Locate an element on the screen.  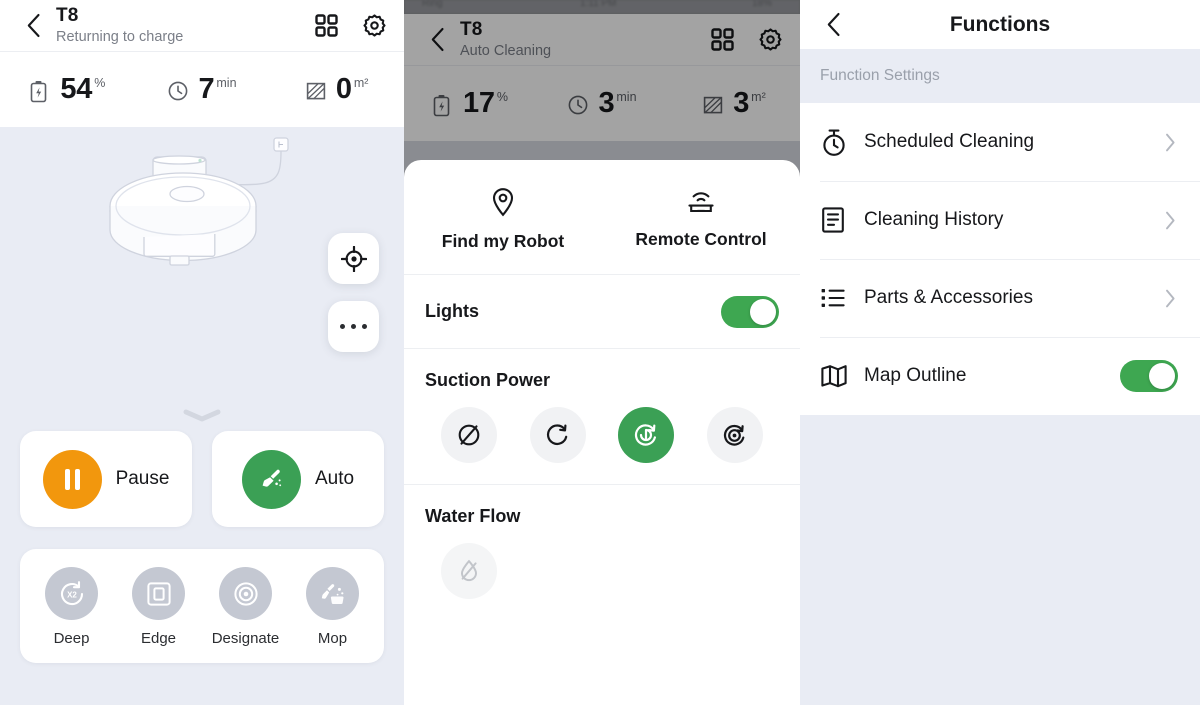
map-area is located at coordinates (202, 278).